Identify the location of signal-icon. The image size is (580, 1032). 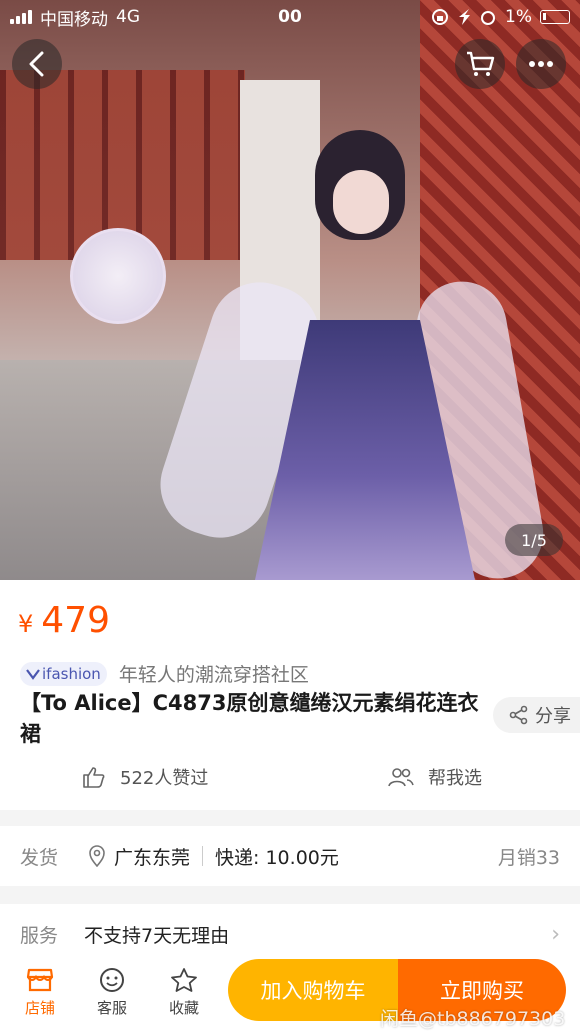
(21, 17).